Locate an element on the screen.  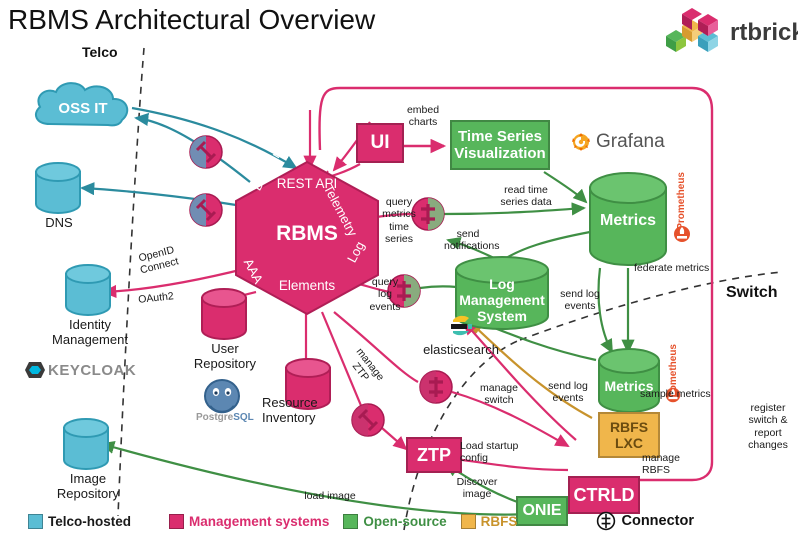
legend-label-management: Management systems is located at coordinates (259, 521).